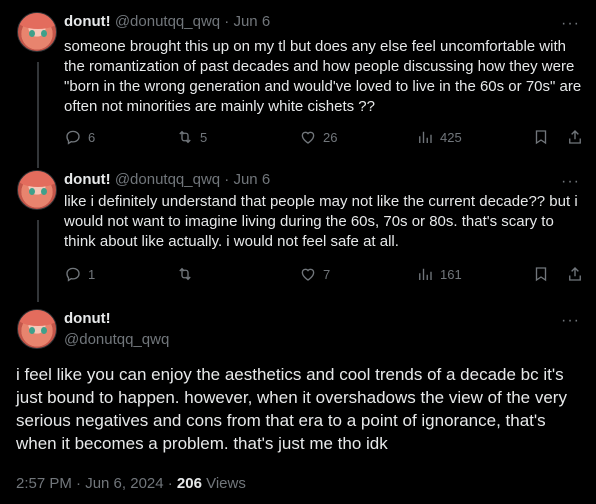 The height and width of the screenshot is (504, 596). What do you see at coordinates (330, 137) in the screenshot?
I see `like-count: 26` at bounding box center [330, 137].